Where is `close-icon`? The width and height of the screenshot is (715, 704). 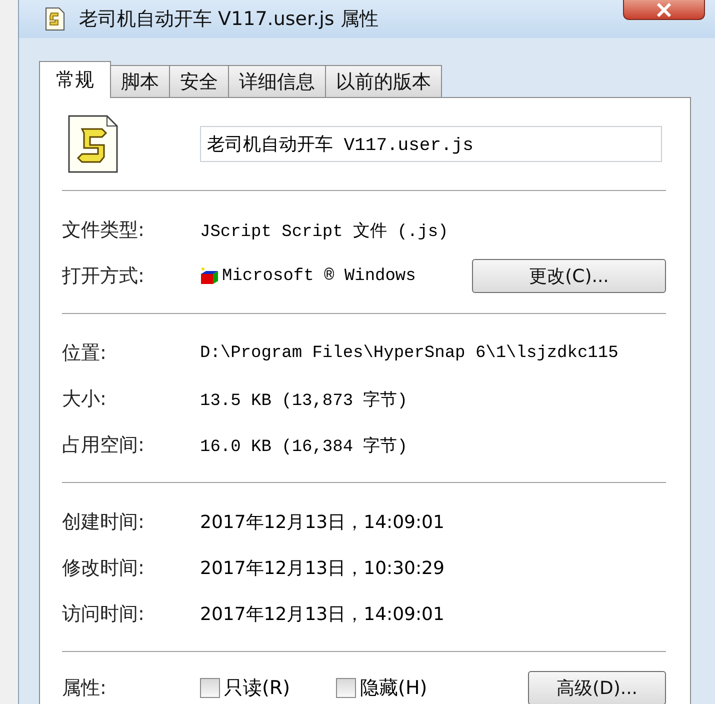
close-icon is located at coordinates (664, 9).